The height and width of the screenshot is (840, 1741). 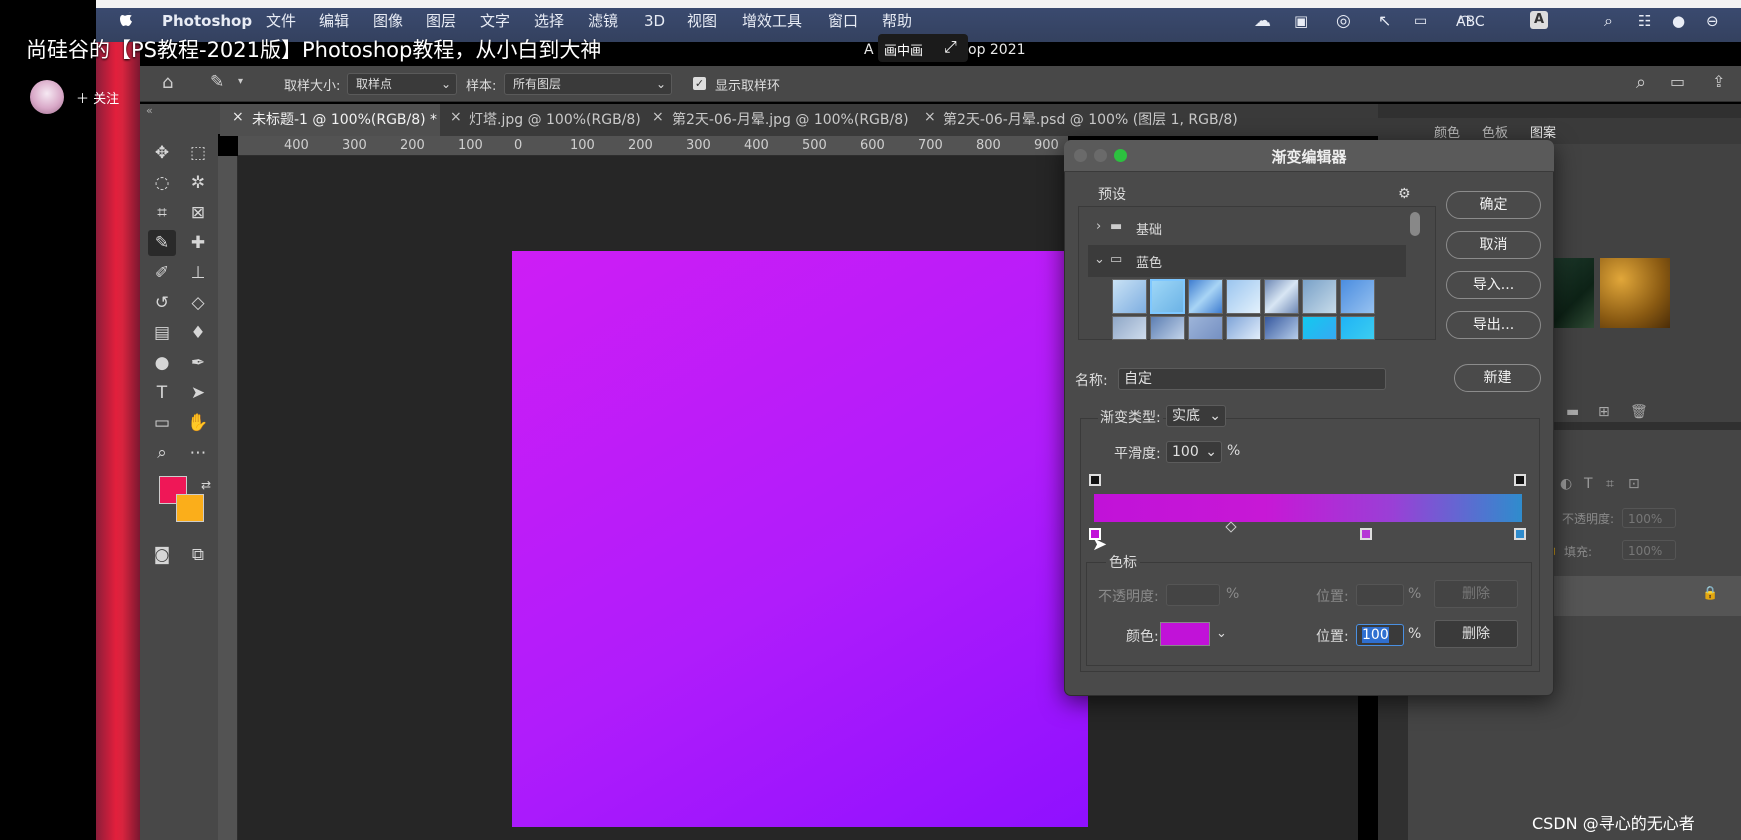 What do you see at coordinates (1095, 480) in the screenshot?
I see `opacity-stop-left` at bounding box center [1095, 480].